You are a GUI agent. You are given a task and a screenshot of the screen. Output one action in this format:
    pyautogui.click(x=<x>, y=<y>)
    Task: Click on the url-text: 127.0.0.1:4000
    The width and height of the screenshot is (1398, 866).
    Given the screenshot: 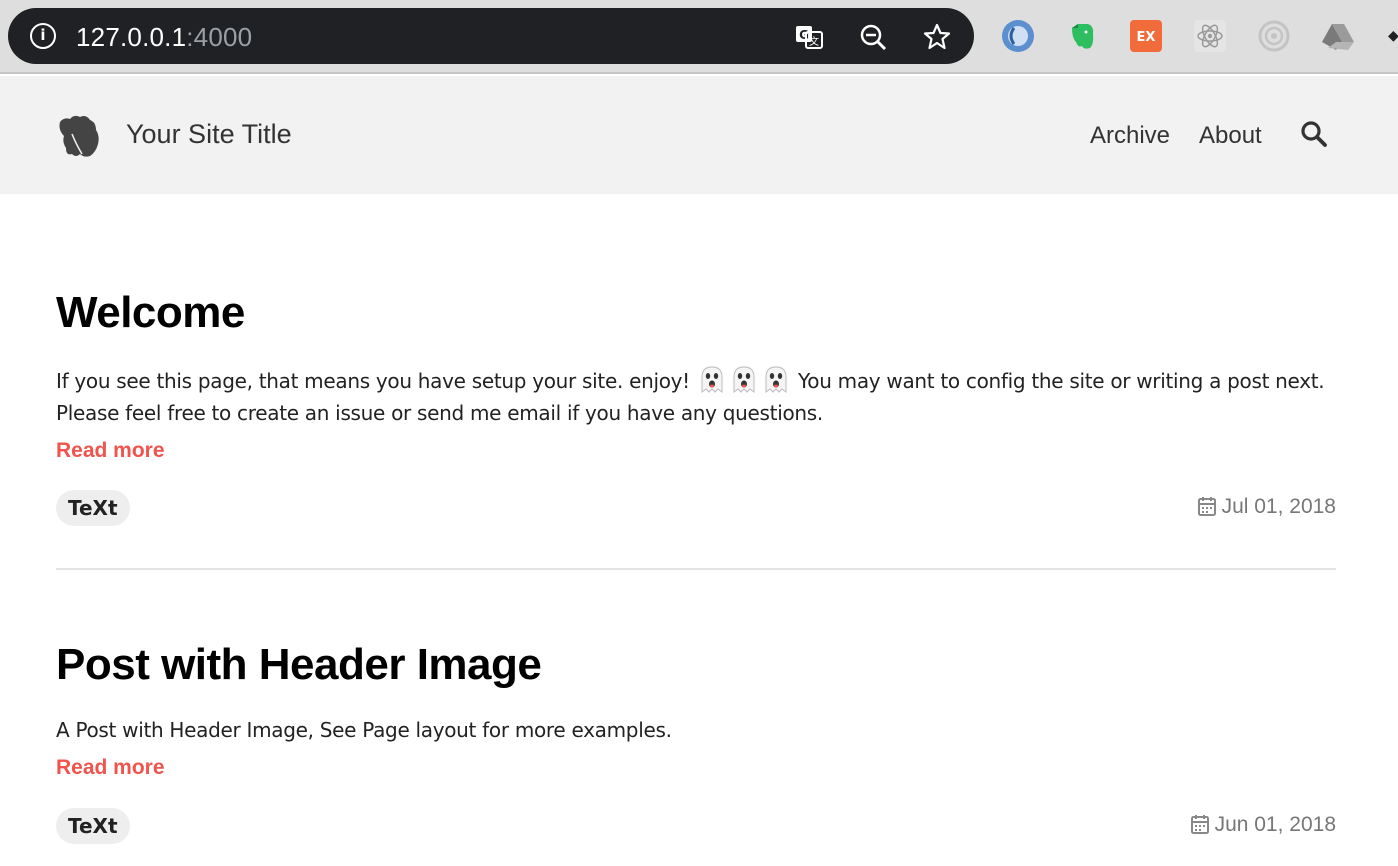 What is the action you would take?
    pyautogui.click(x=164, y=37)
    